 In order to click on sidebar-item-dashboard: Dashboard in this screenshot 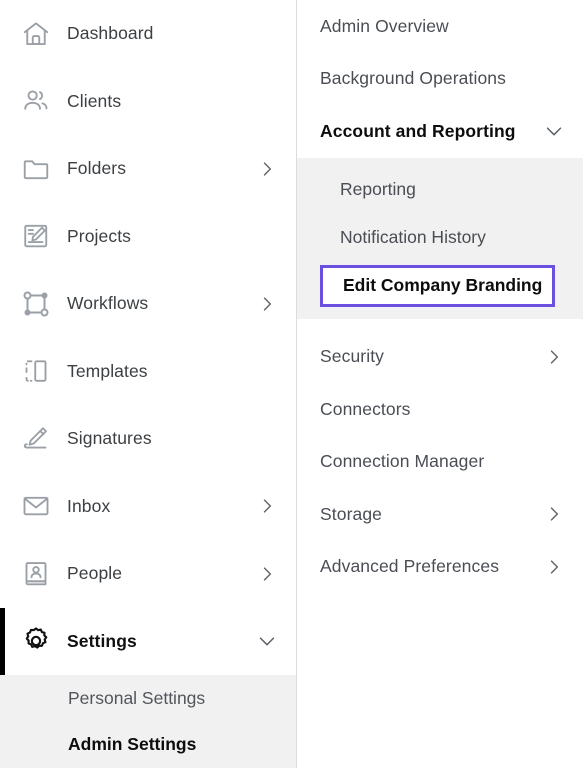, I will do `click(148, 34)`.